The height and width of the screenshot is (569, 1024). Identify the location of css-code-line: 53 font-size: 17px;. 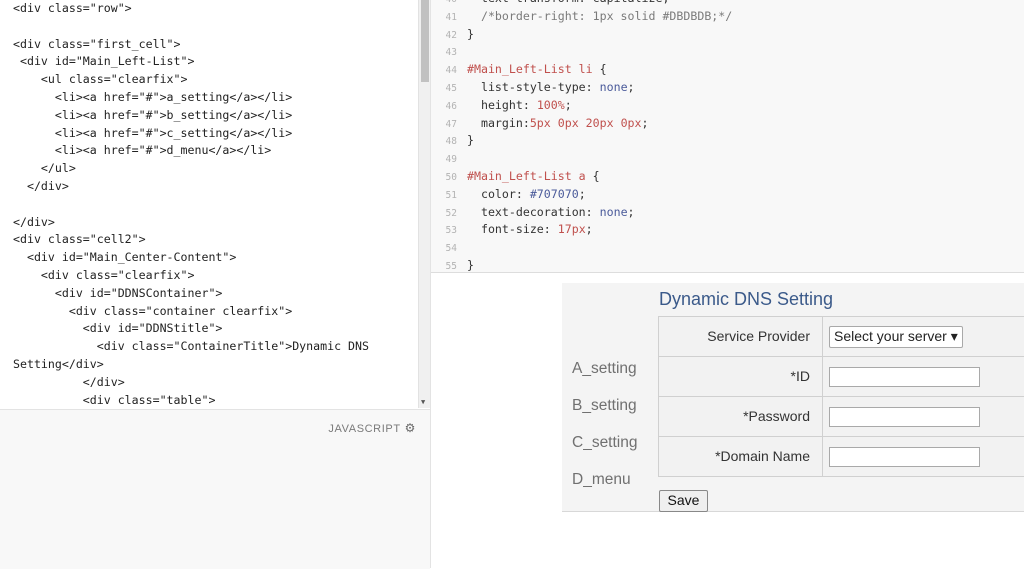
(727, 230).